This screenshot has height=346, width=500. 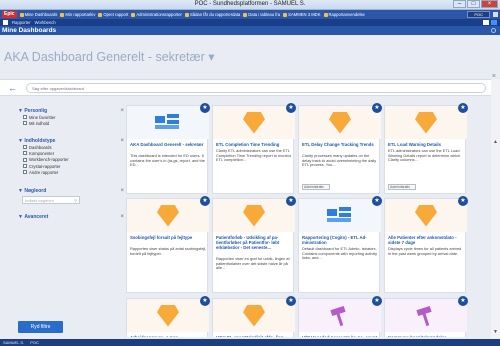 What do you see at coordinates (168, 237) in the screenshot?
I see `card-title: Ssobingsfejl forsalt på fejltype` at bounding box center [168, 237].